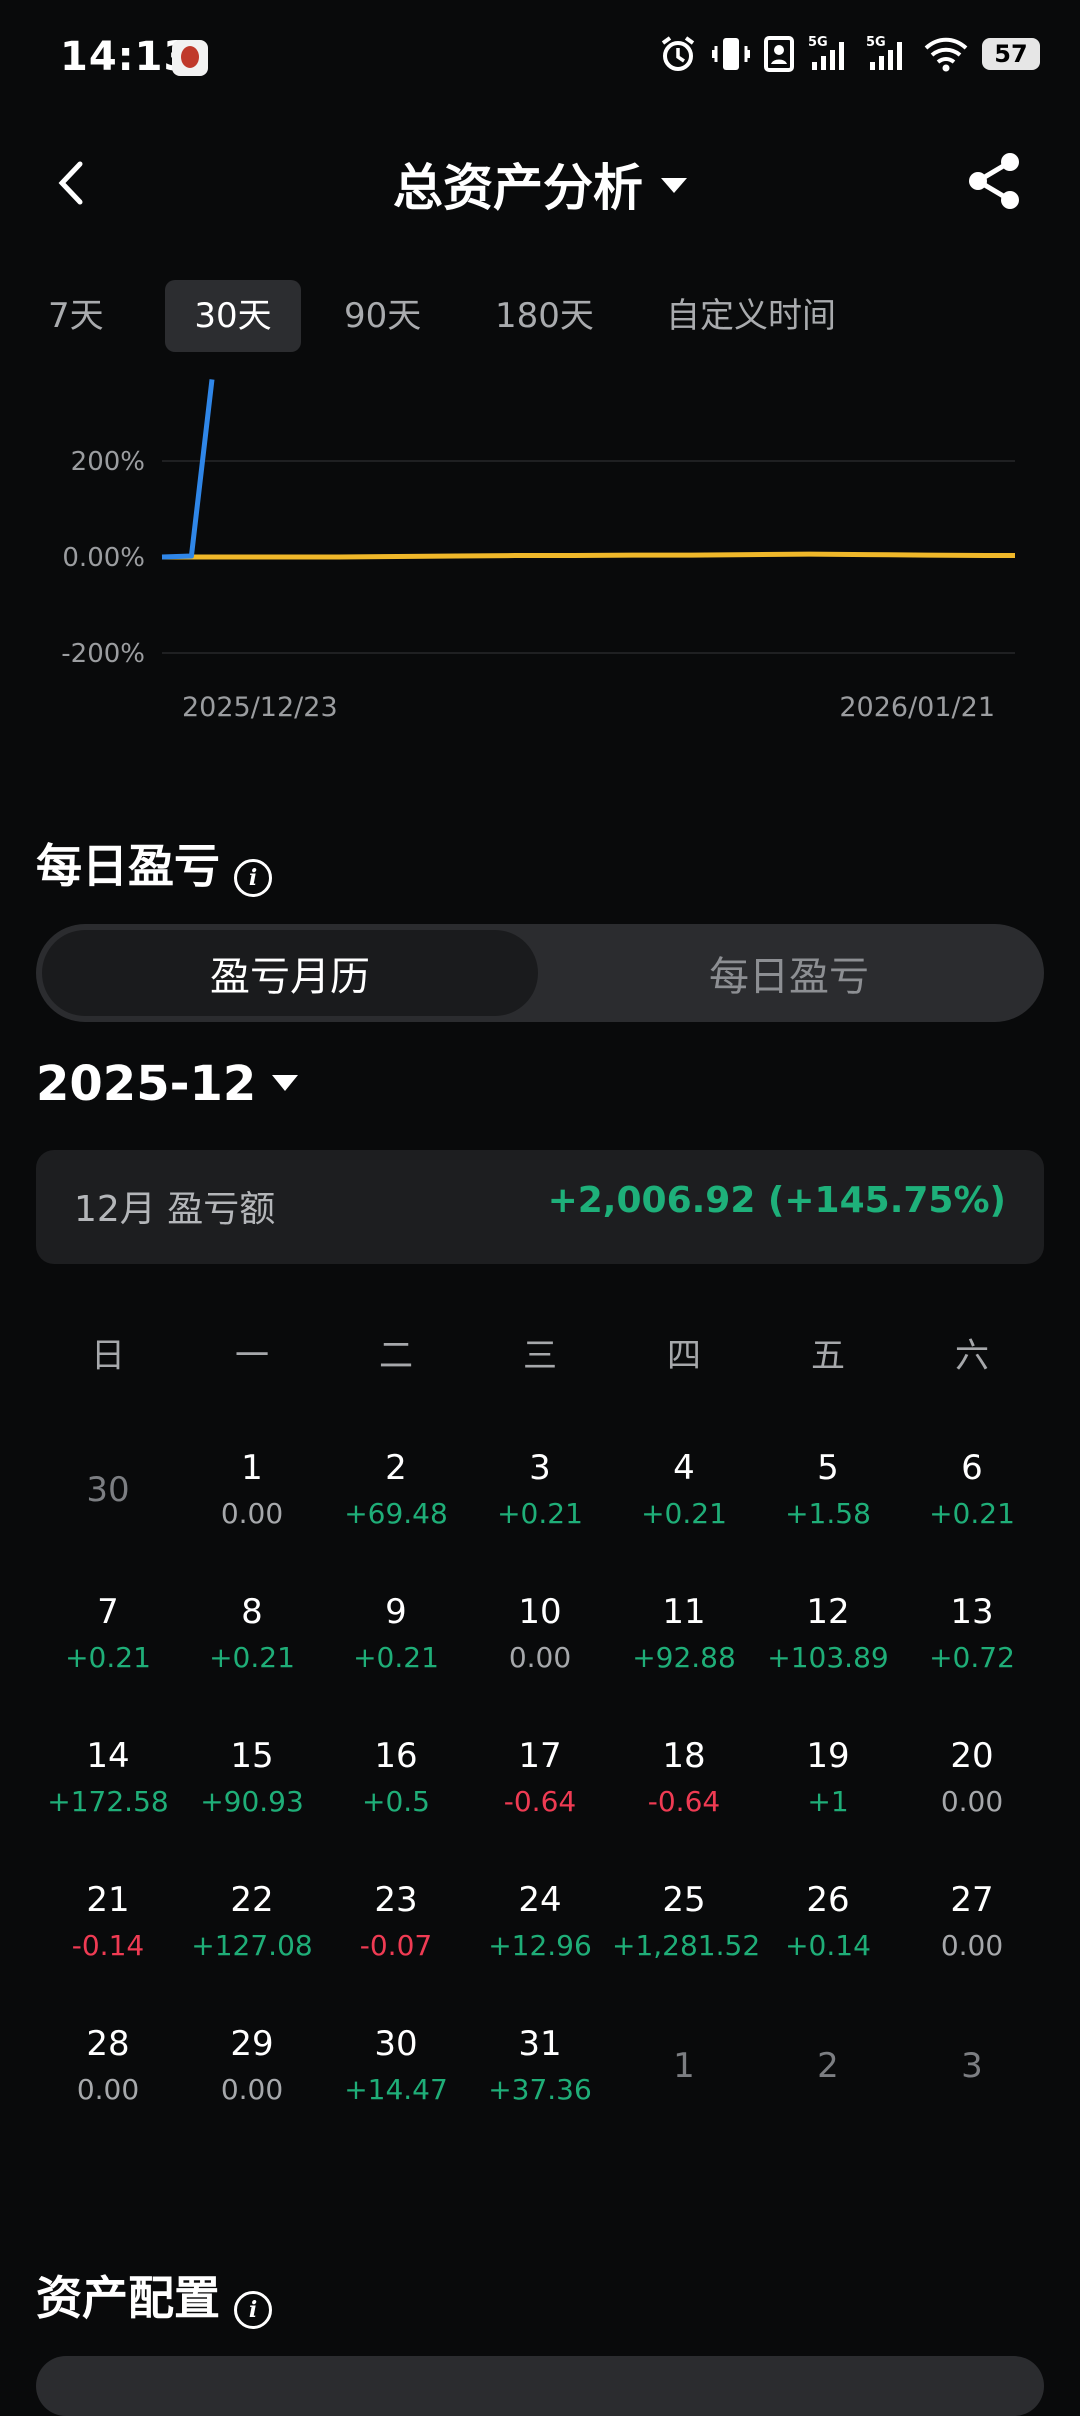 The height and width of the screenshot is (2416, 1080). I want to click on status-icons: 5G 5G 57, so click(849, 54).